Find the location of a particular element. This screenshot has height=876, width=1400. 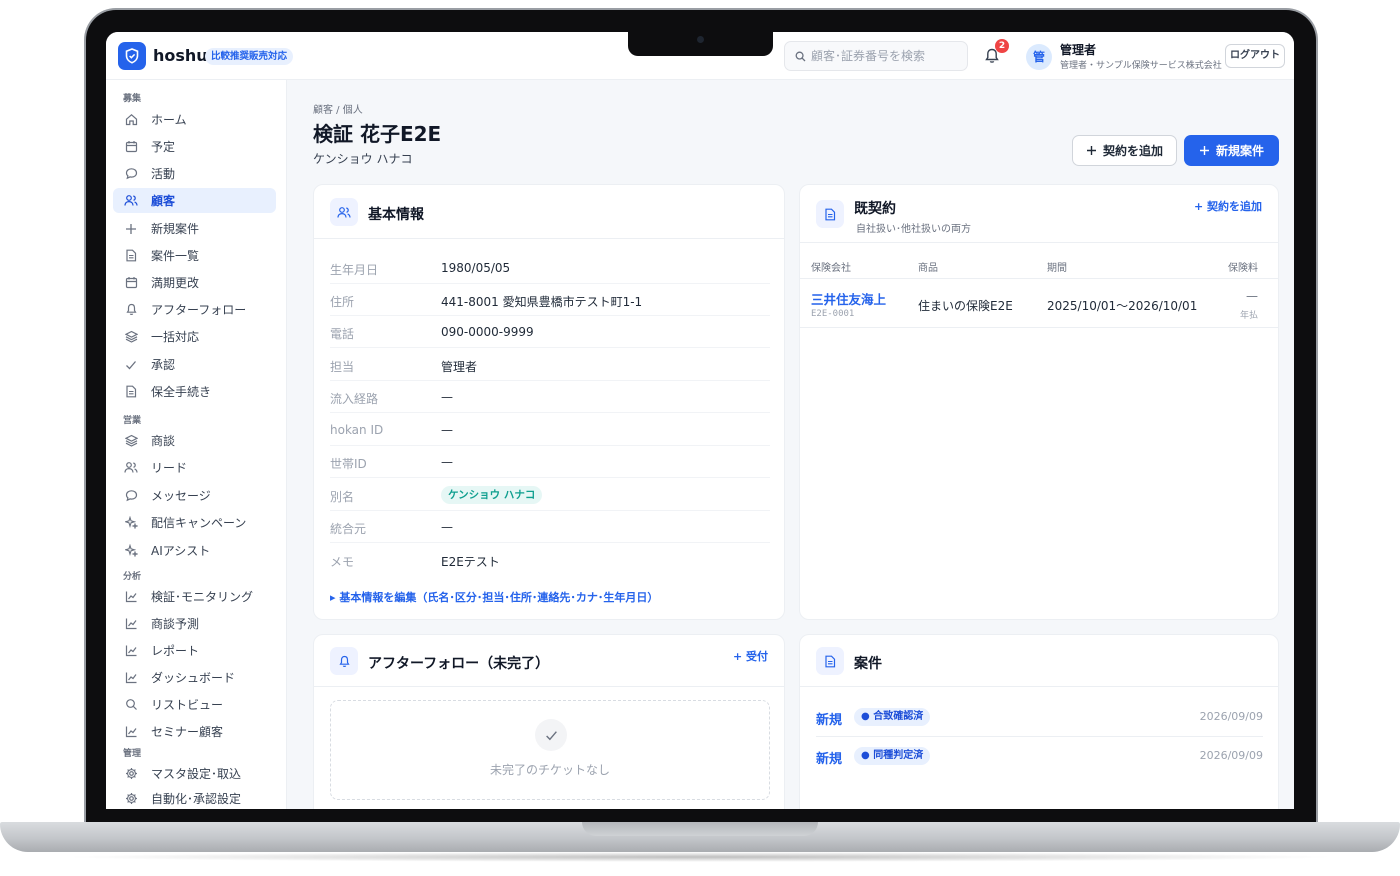

sidebar-item-leads: リード is located at coordinates (194, 467).